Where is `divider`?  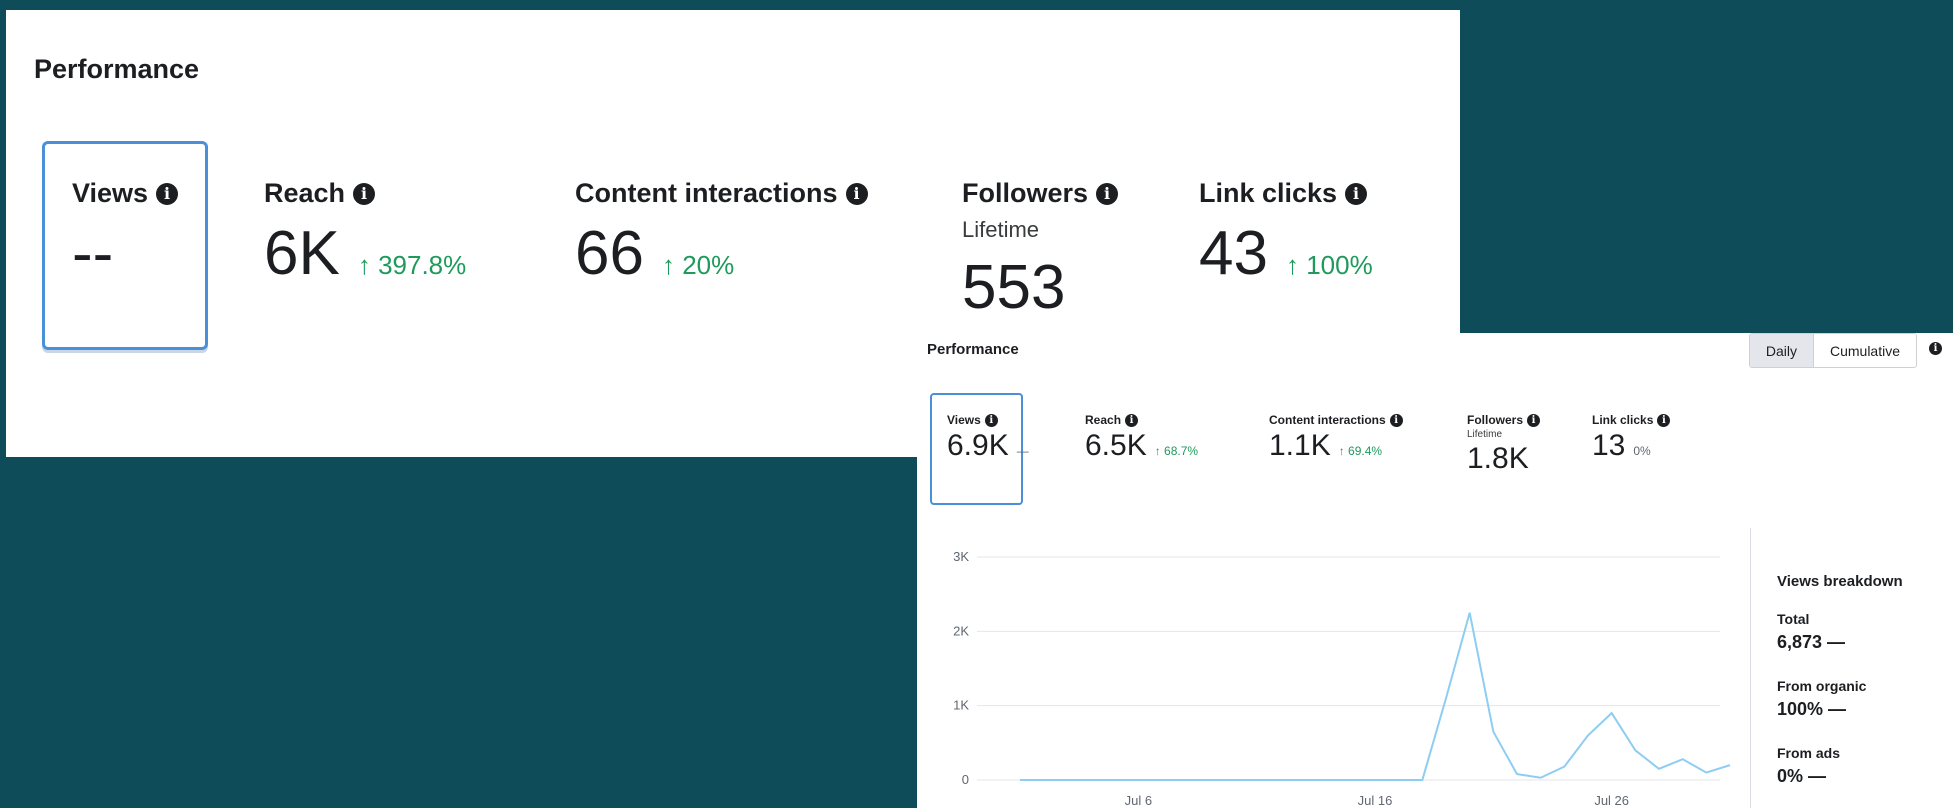
divider is located at coordinates (1750, 668).